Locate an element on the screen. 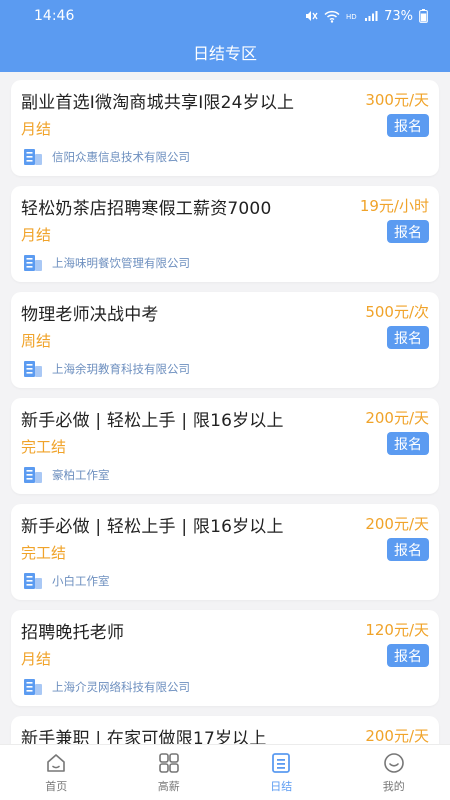 The width and height of the screenshot is (450, 800). hd-icon: HD is located at coordinates (352, 16).